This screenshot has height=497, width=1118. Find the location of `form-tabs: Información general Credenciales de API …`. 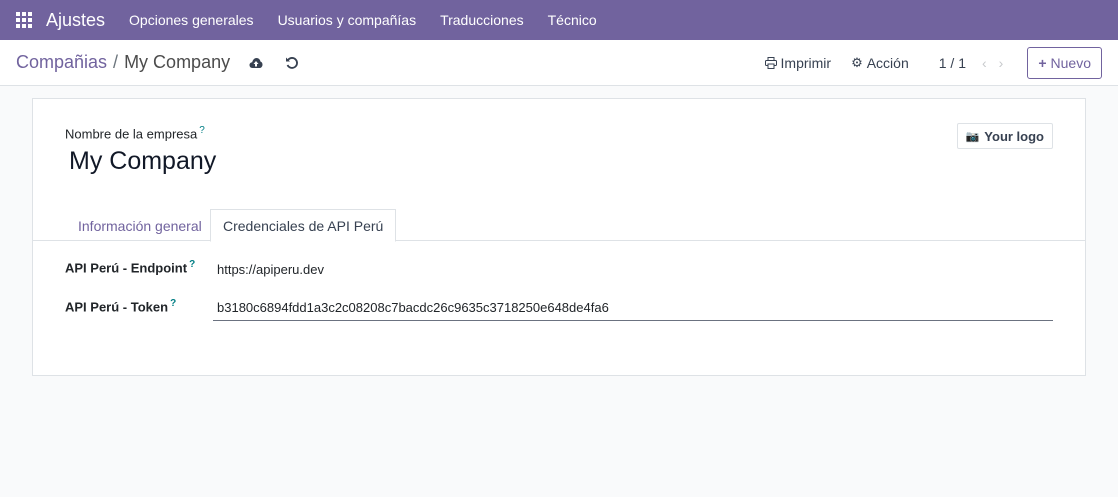

form-tabs: Información general Credenciales de API … is located at coordinates (559, 225).